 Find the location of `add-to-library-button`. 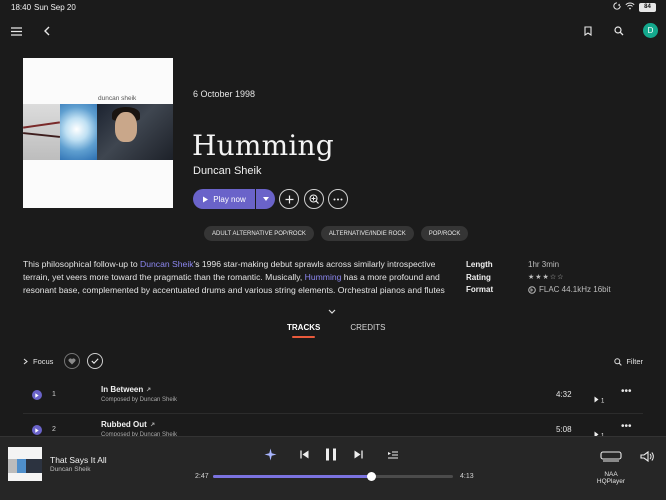

add-to-library-button is located at coordinates (289, 199).